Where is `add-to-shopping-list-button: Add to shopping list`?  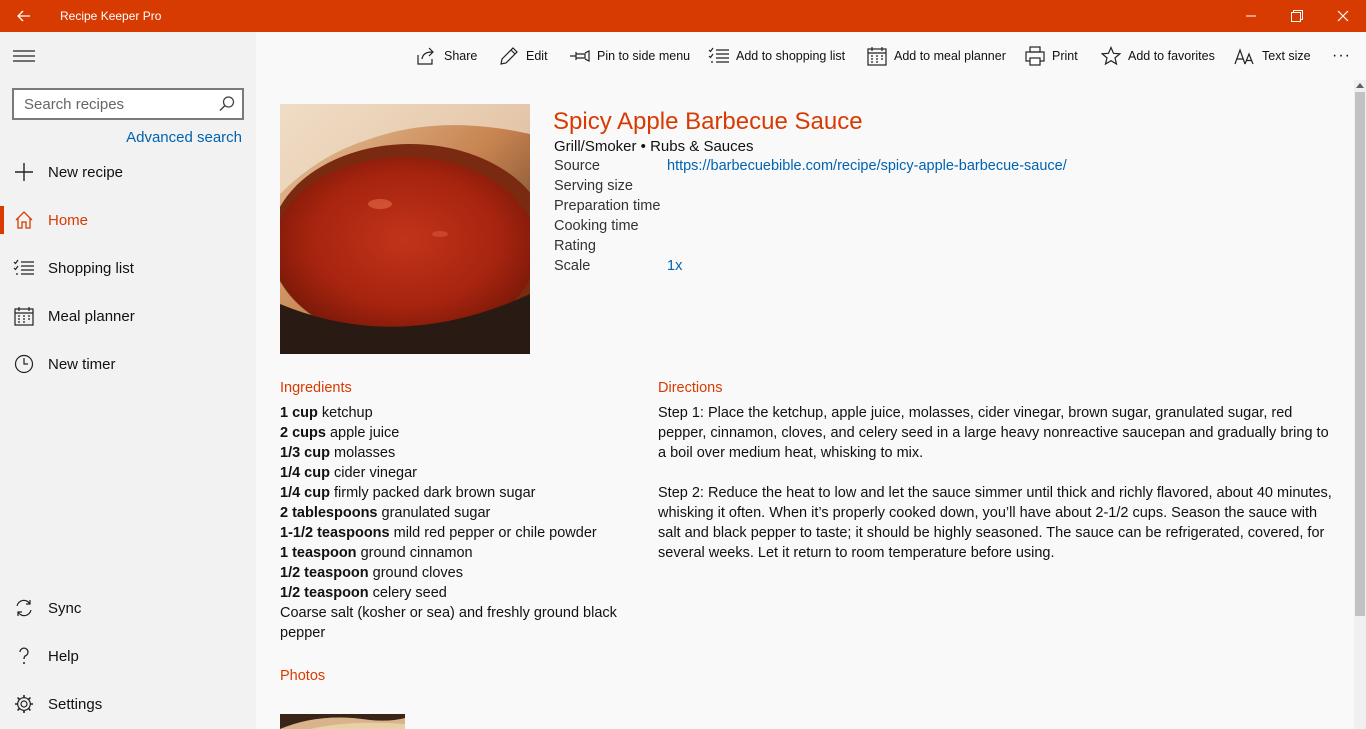 add-to-shopping-list-button: Add to shopping list is located at coordinates (776, 56).